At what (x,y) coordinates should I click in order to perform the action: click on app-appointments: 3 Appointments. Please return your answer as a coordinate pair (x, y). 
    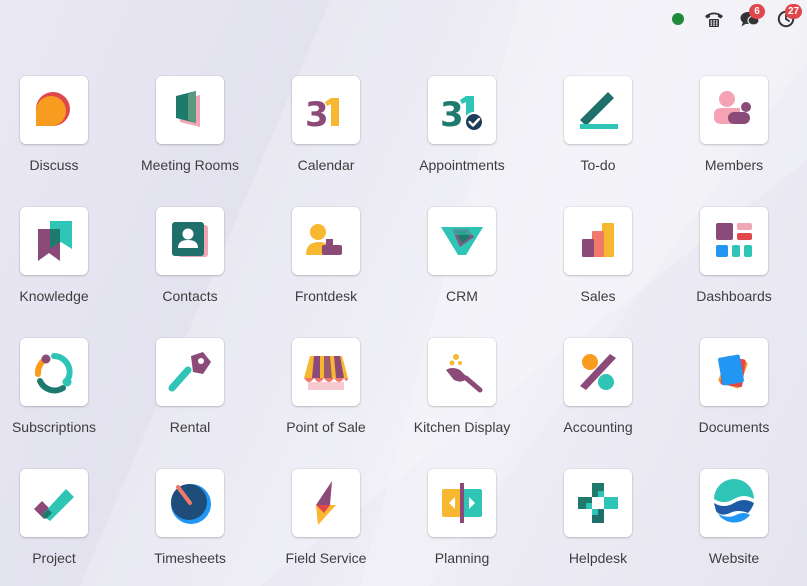
    Looking at the image, I should click on (462, 132).